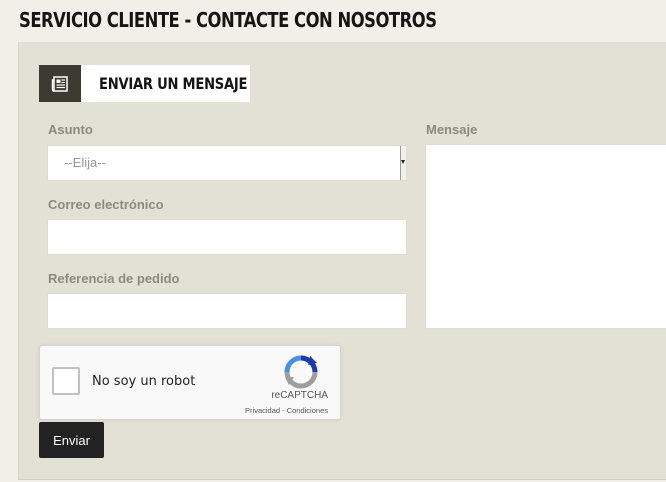  Describe the element at coordinates (106, 204) in the screenshot. I see `email-label: Correo electrónico` at that location.